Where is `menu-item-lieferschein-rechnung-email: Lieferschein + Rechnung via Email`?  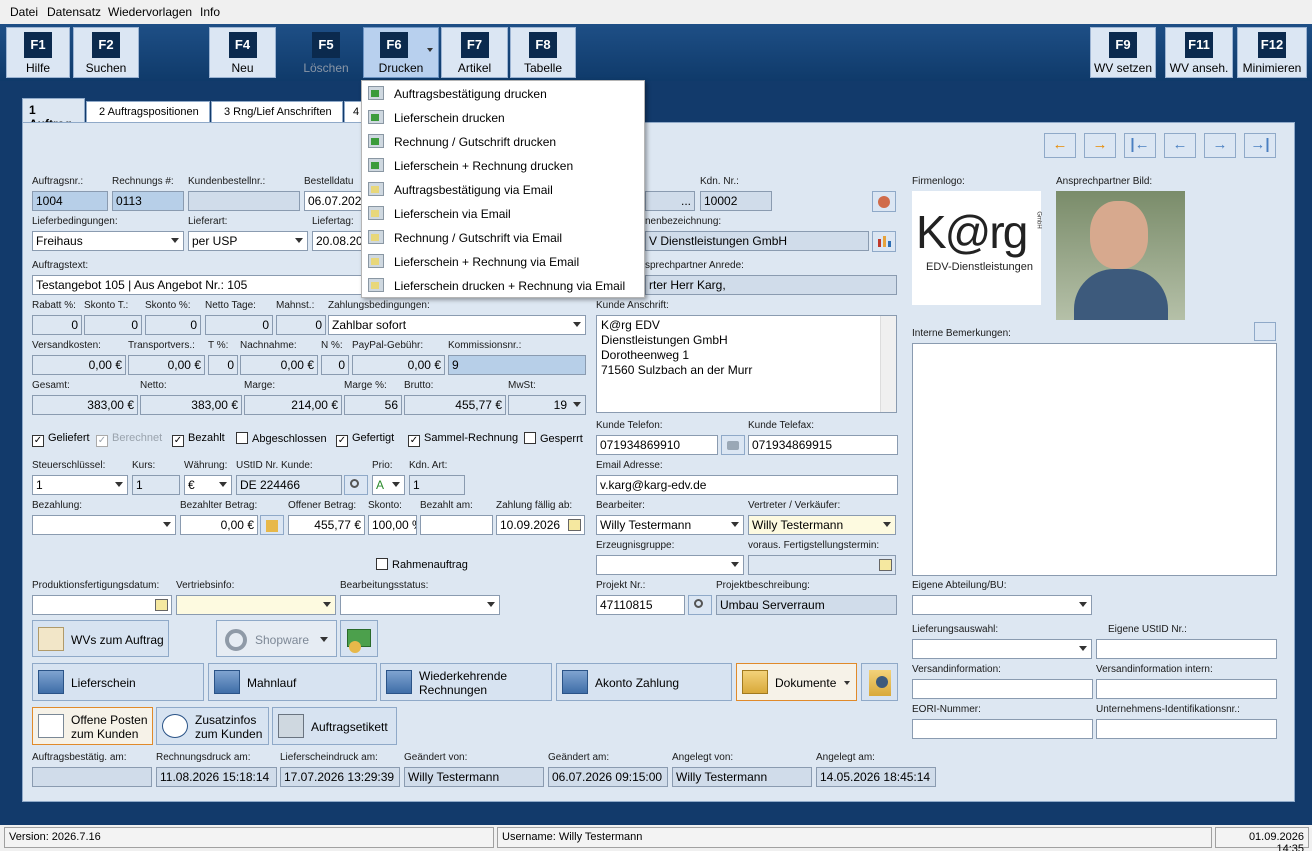
menu-item-lieferschein-rechnung-email: Lieferschein + Rechnung via Email is located at coordinates (503, 262).